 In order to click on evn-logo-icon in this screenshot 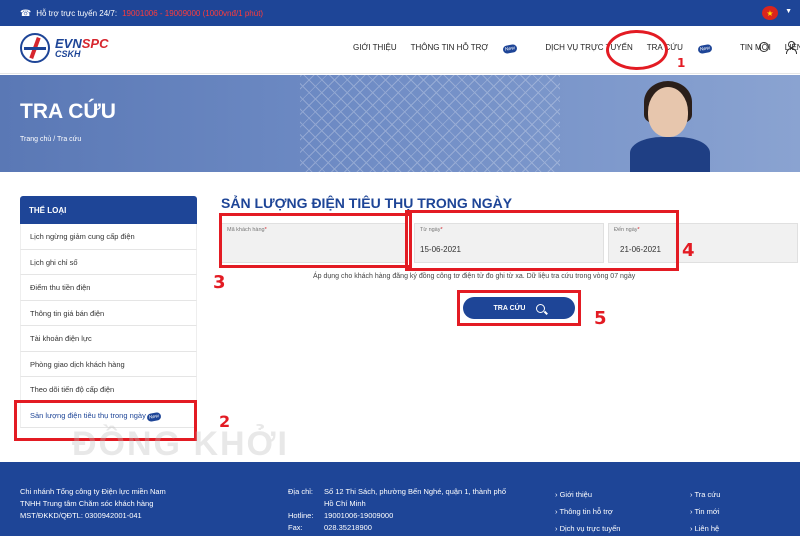, I will do `click(35, 48)`.